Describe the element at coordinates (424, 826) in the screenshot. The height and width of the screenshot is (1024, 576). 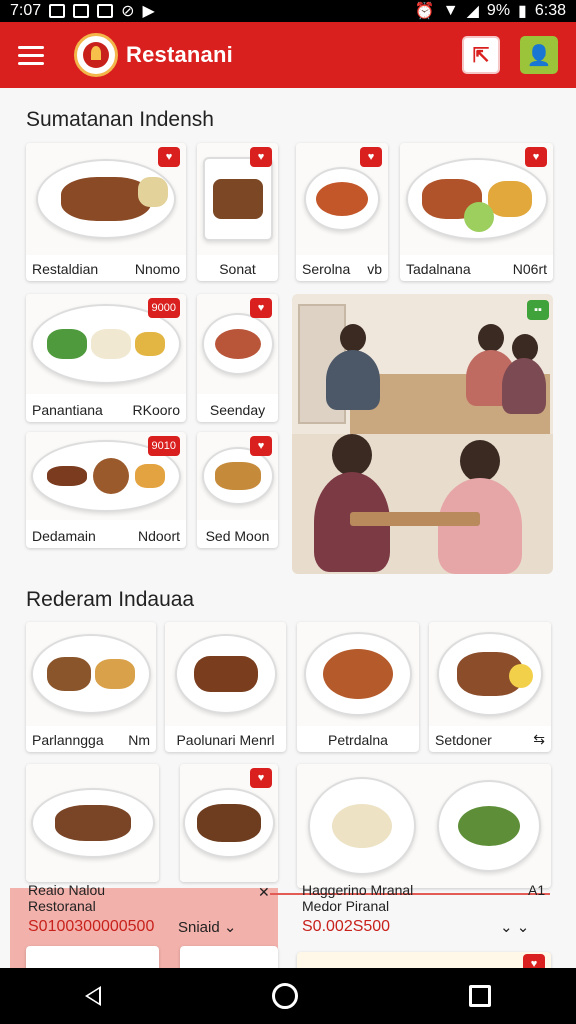
I see `food-card-large` at that location.